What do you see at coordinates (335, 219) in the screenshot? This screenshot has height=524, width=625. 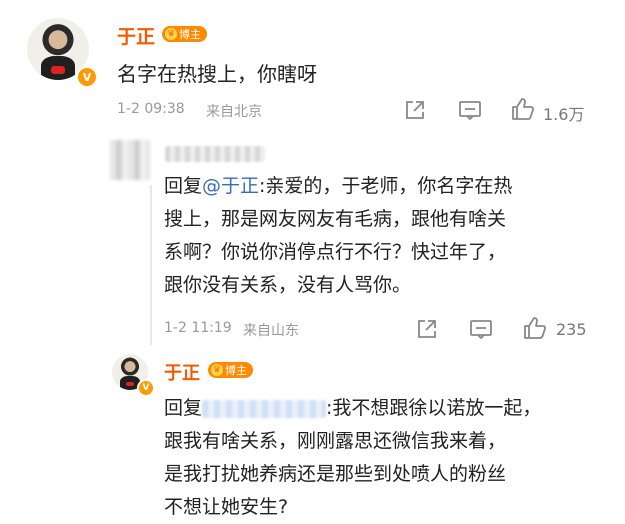 I see `reply-text-line: 搜上，那是网友网友有毛病，跟他有啥关` at bounding box center [335, 219].